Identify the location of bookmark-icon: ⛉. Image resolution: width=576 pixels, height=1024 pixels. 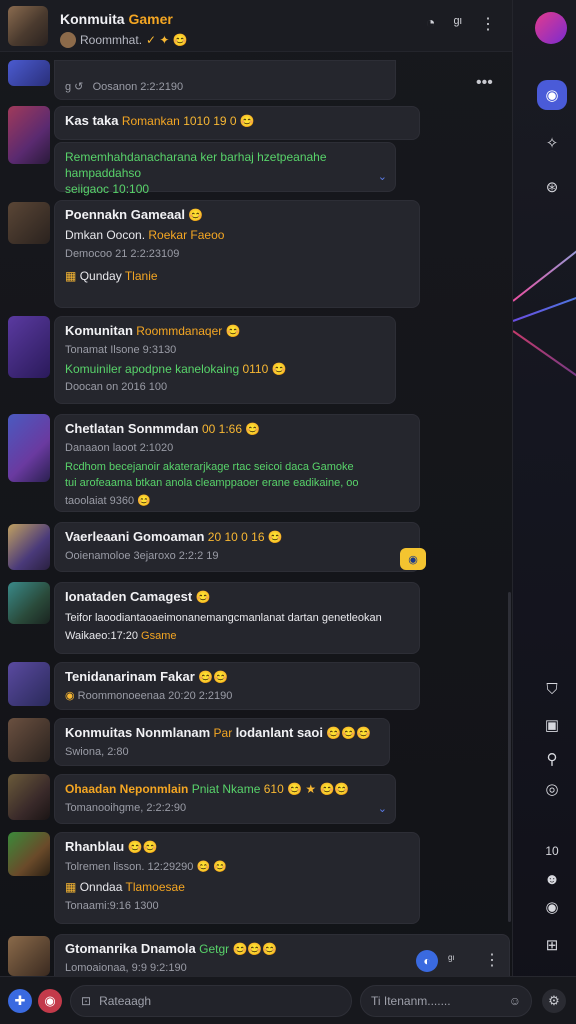
(552, 689).